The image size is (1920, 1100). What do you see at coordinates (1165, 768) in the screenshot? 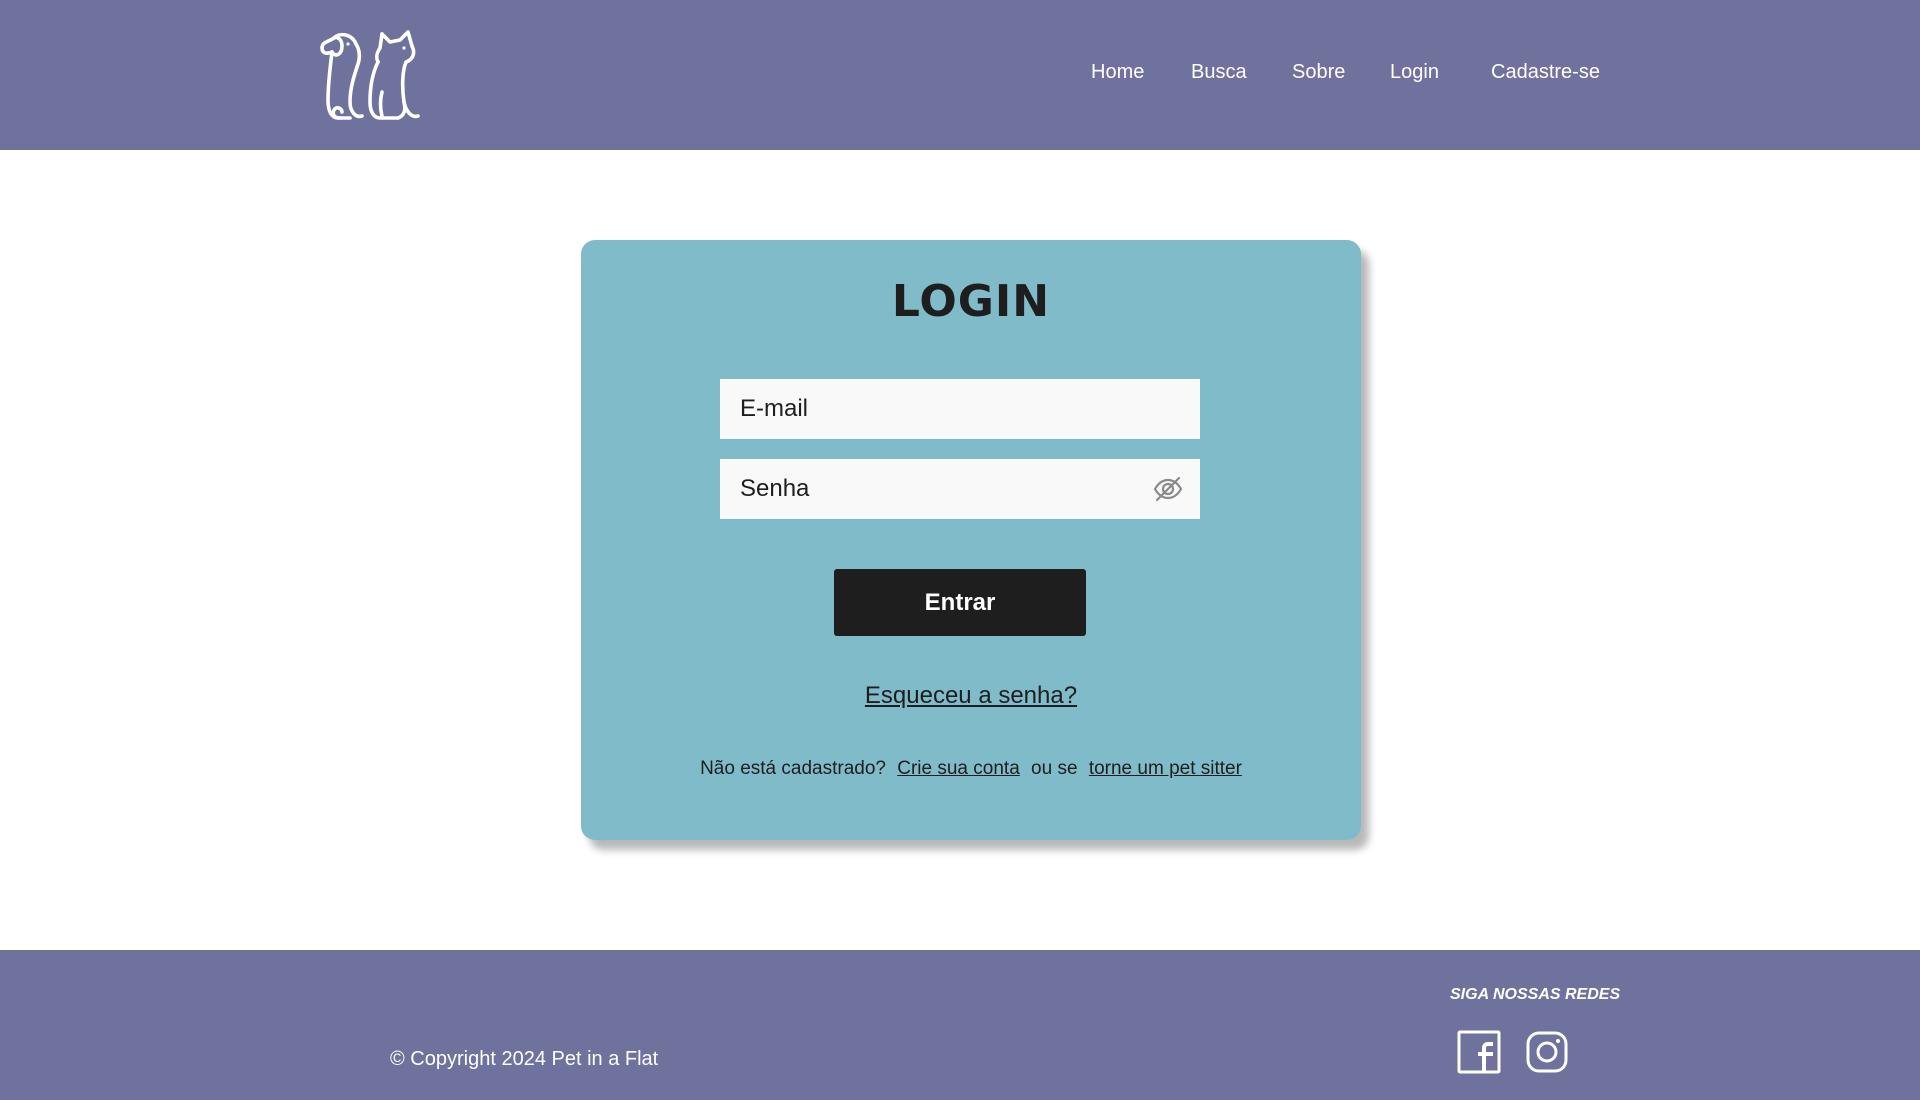
I see `become-pet-sitter-link: torne um pet sitter` at bounding box center [1165, 768].